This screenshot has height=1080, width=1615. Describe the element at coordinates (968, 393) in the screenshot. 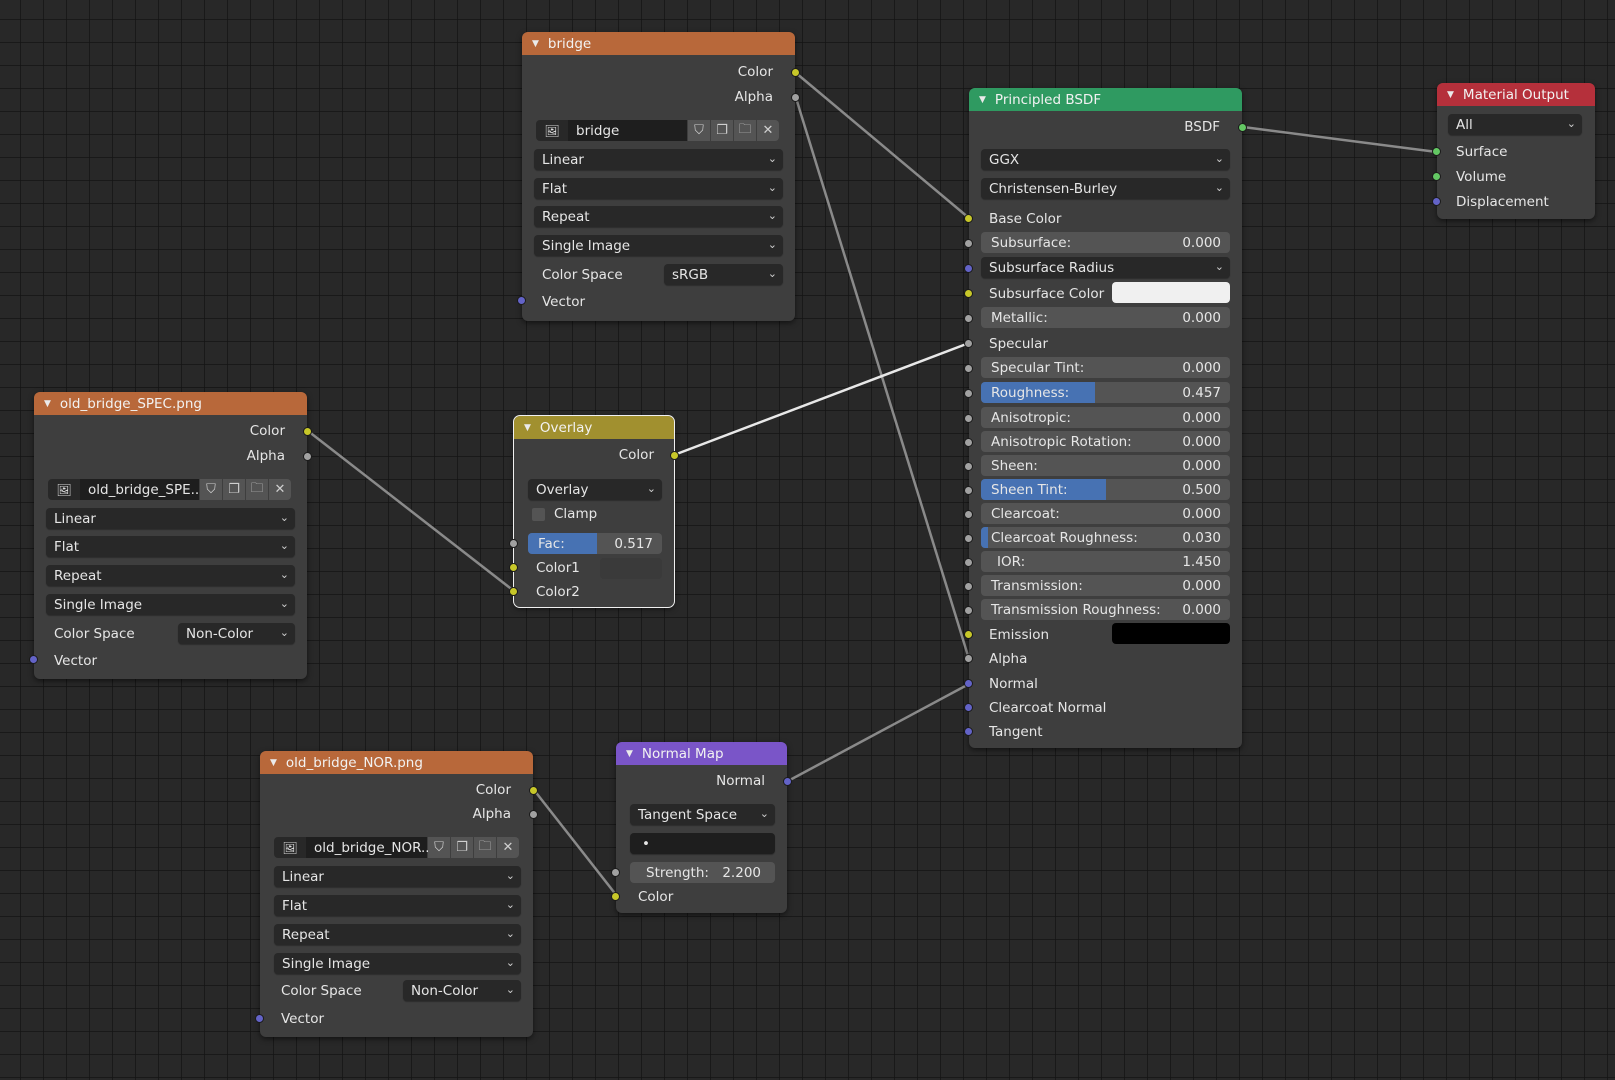

I see `socket-roughness-input` at that location.